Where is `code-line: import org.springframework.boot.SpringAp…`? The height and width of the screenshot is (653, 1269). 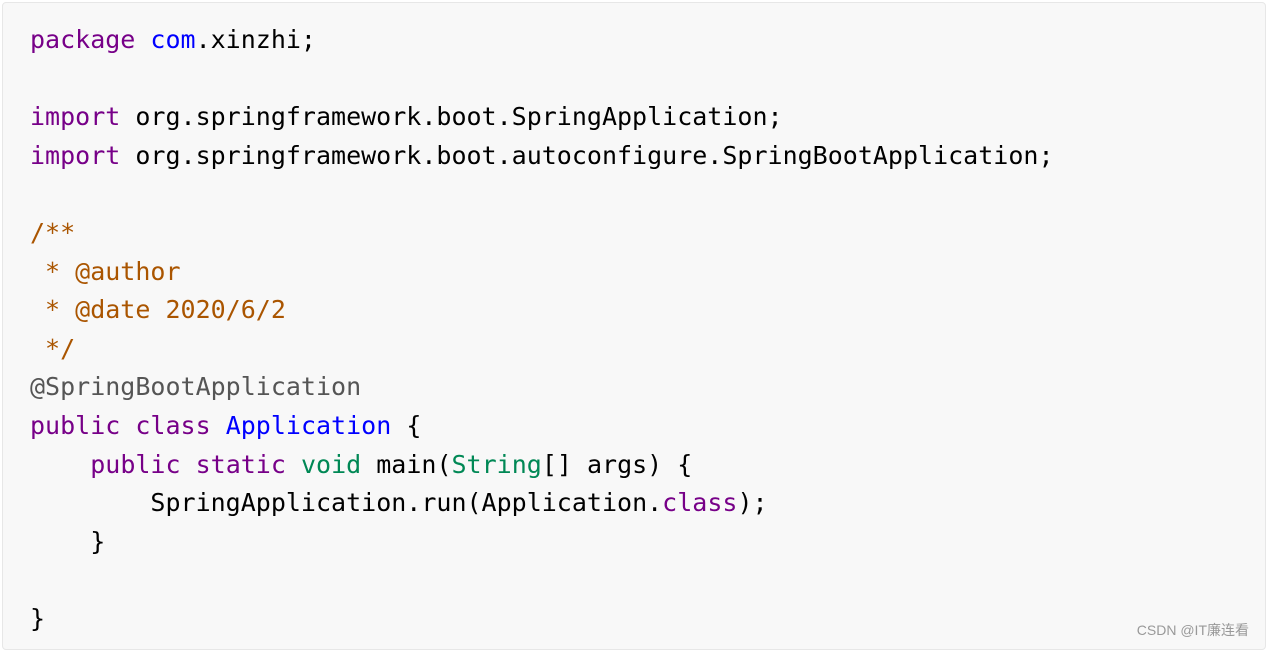
code-line: import org.springframework.boot.SpringAp… is located at coordinates (542, 117).